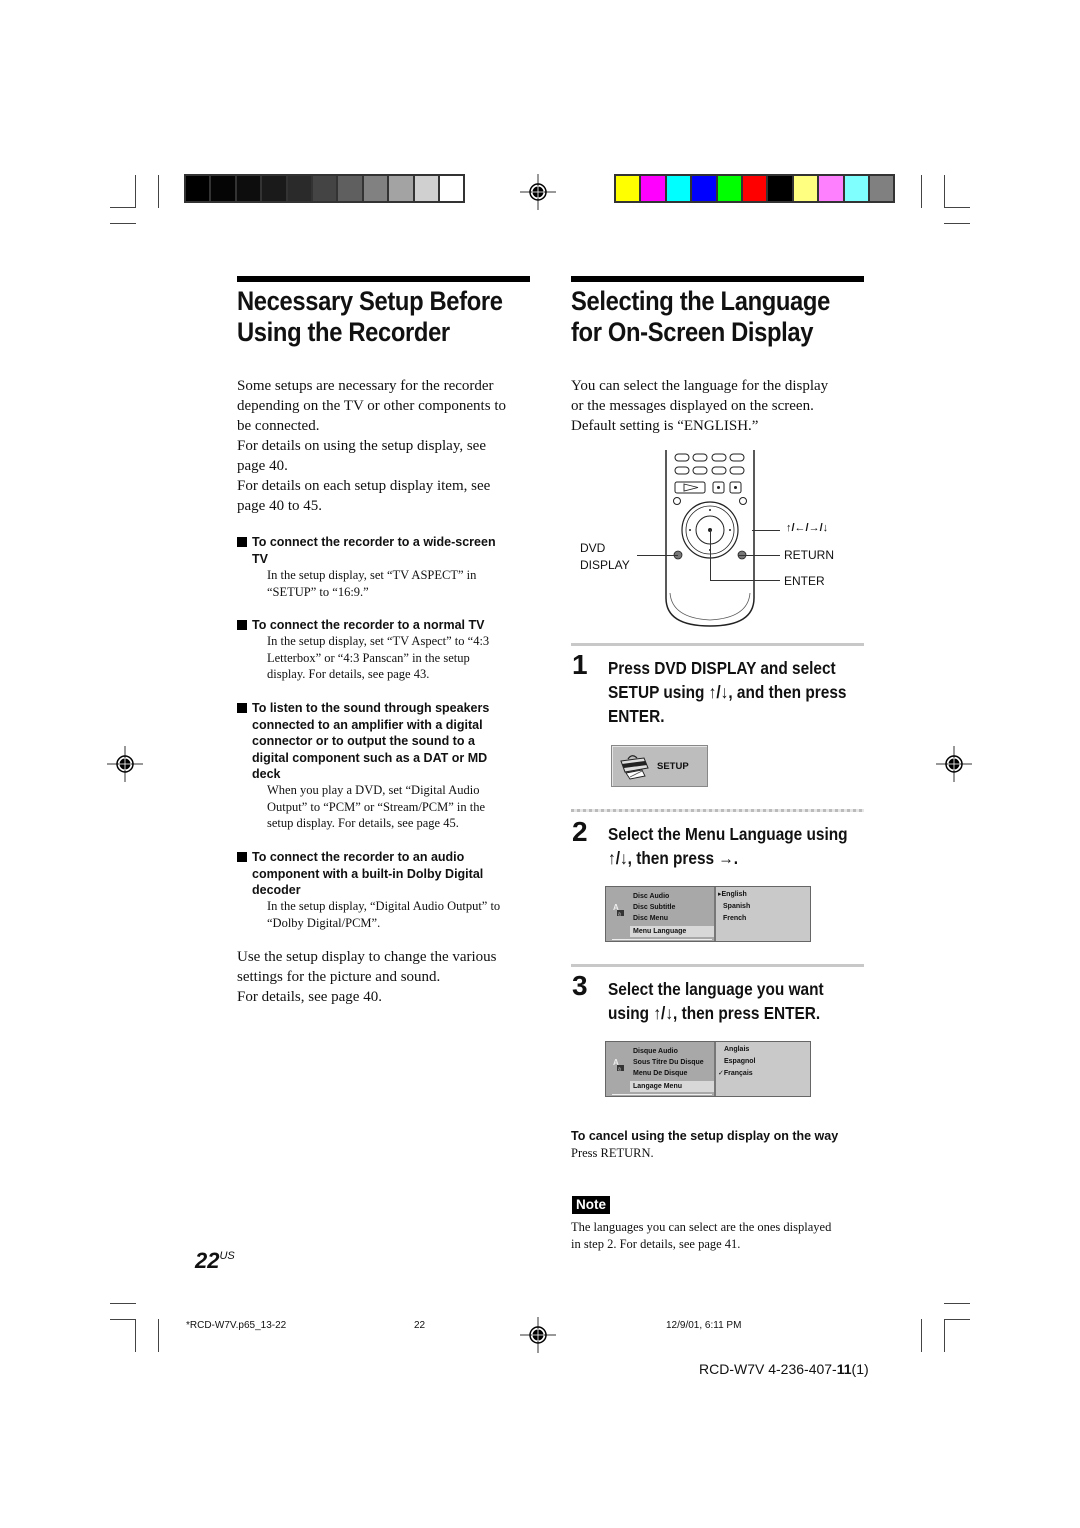  Describe the element at coordinates (860, 1369) in the screenshot. I see `model-code-suffix: (1)` at that location.